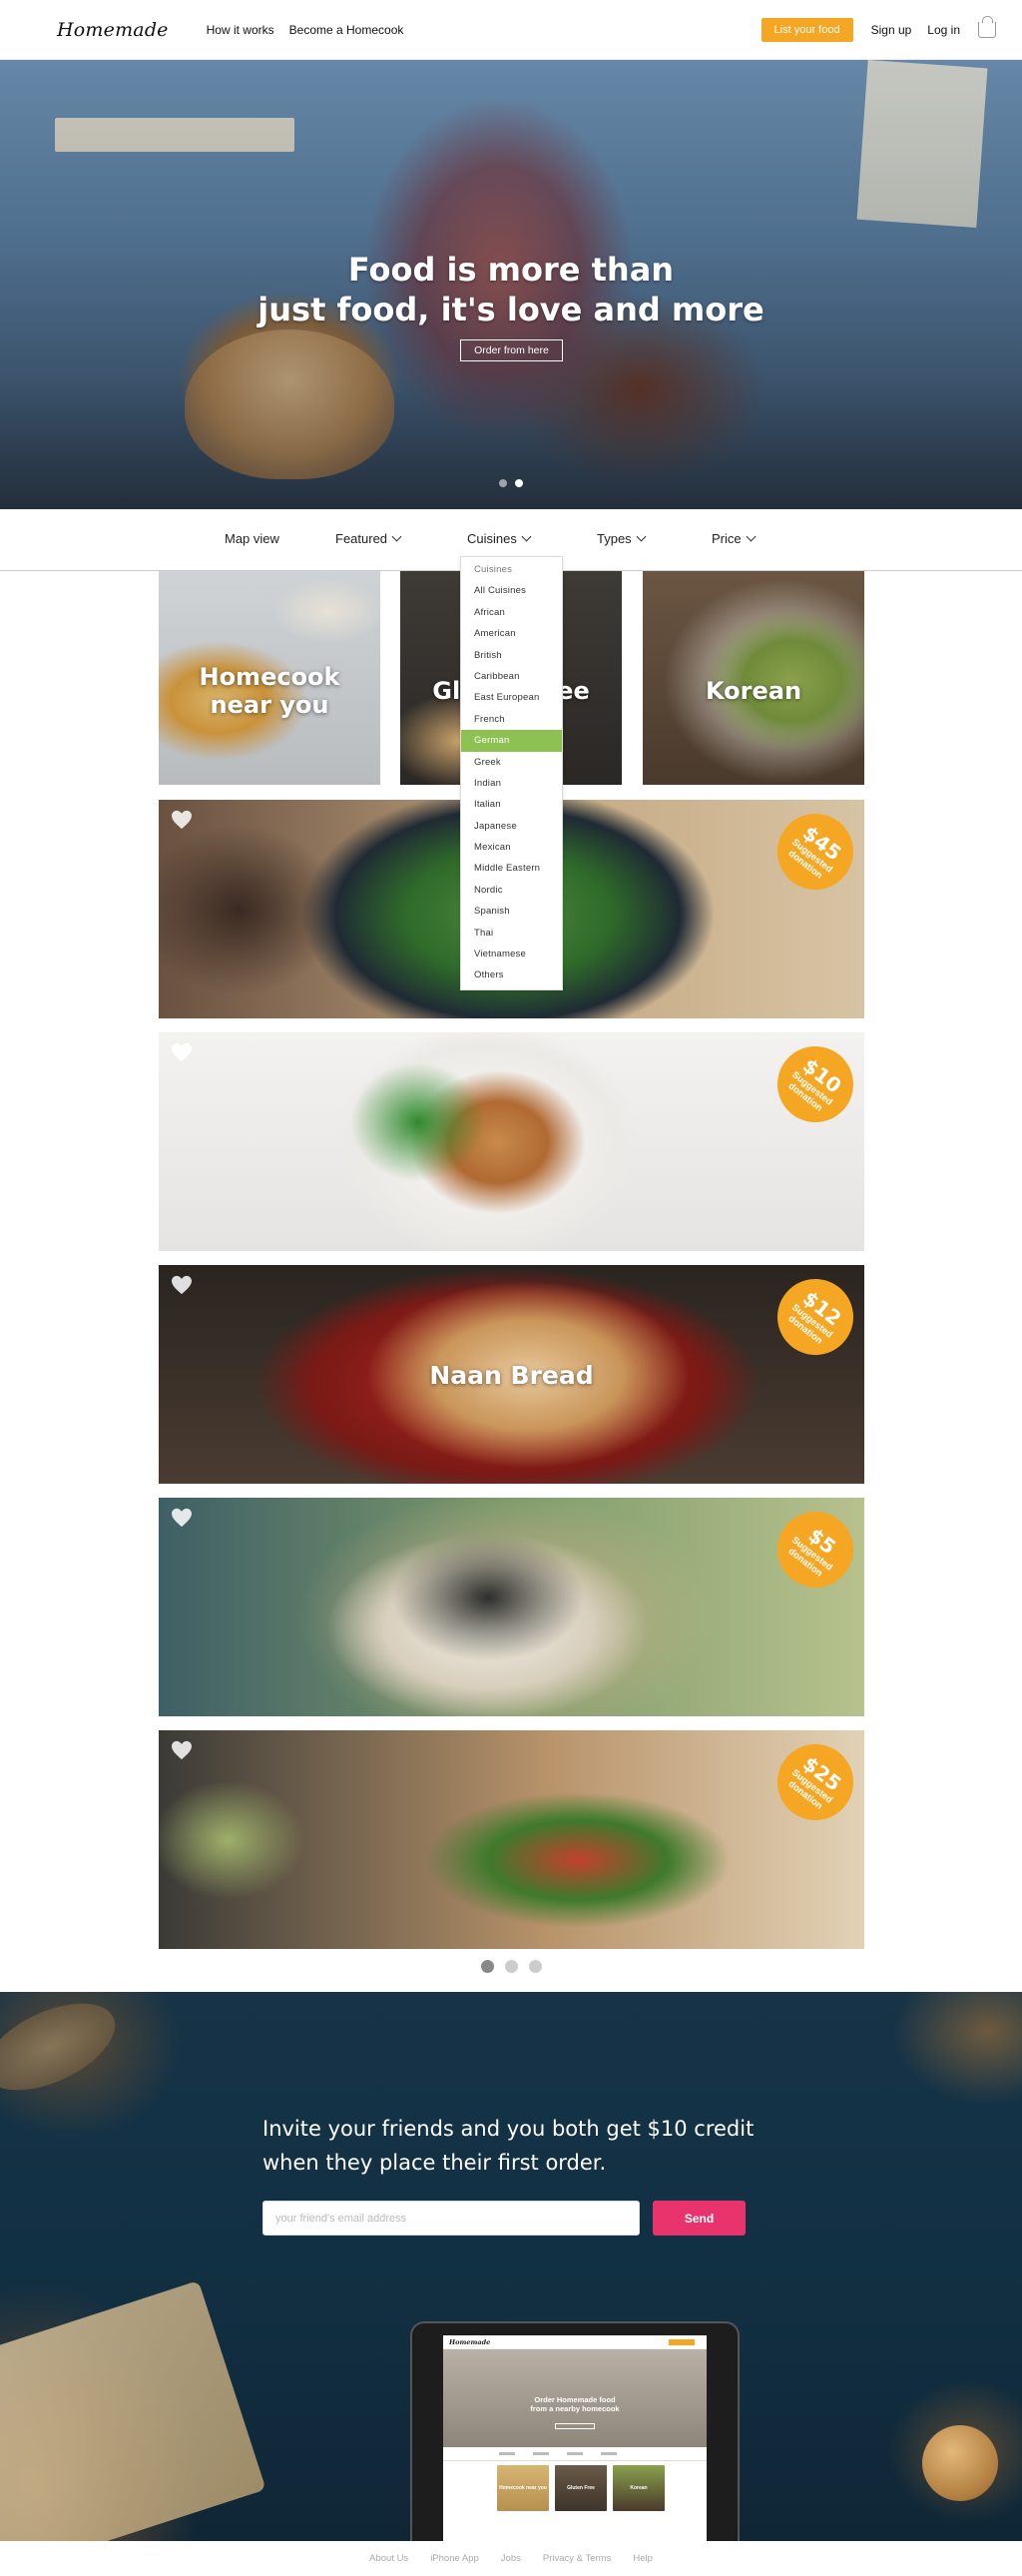  Describe the element at coordinates (346, 30) in the screenshot. I see `nav-become-homecook: Become a Homecook` at that location.